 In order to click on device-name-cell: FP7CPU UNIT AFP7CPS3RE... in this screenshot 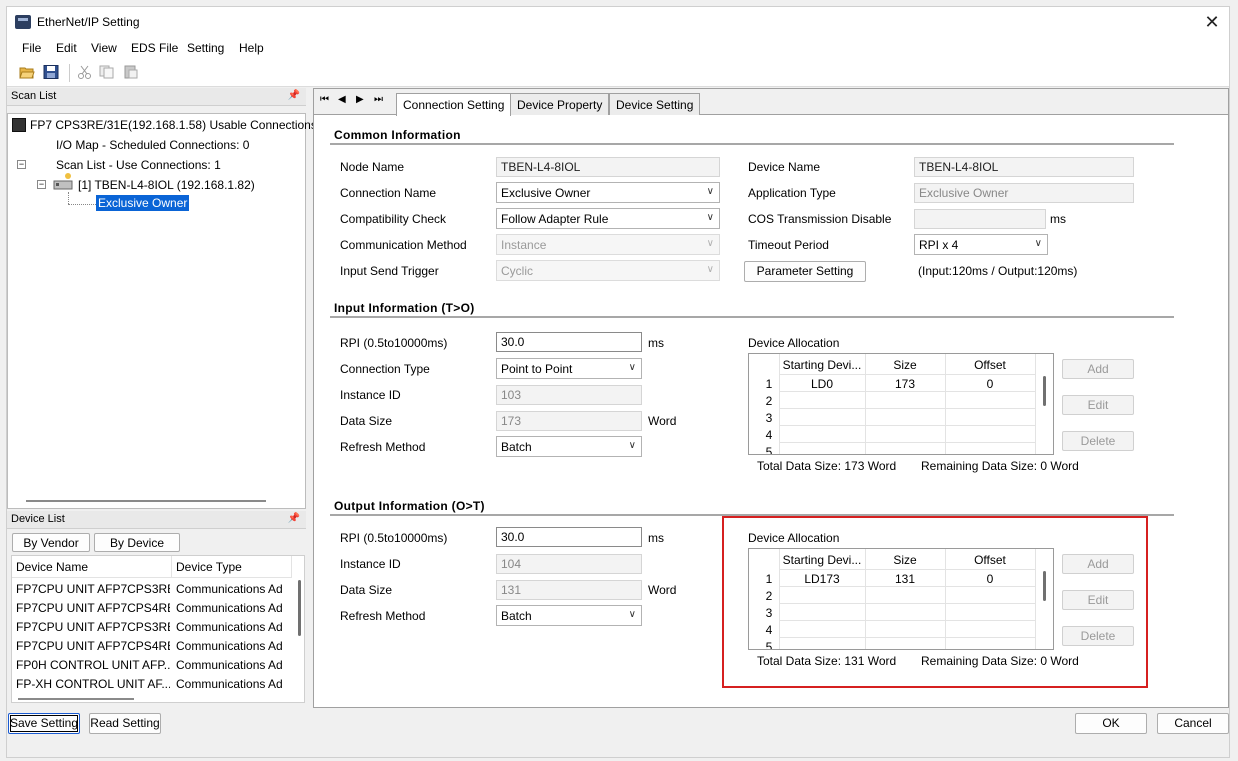, I will do `click(93, 627)`.